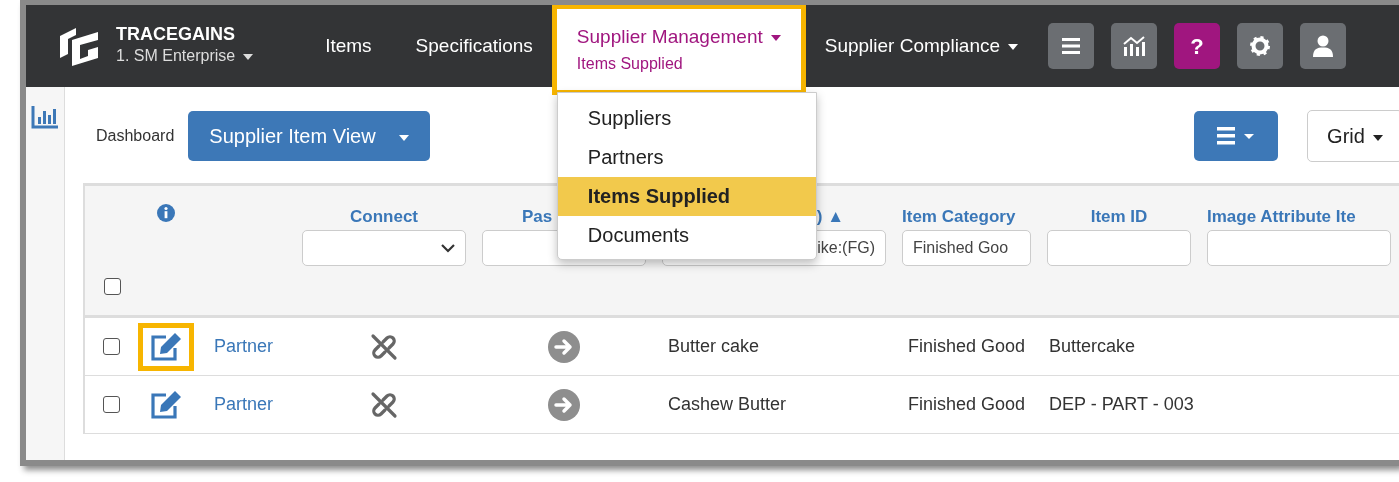 This screenshot has width=1399, height=482. I want to click on item-id: Buttercake, so click(1092, 346).